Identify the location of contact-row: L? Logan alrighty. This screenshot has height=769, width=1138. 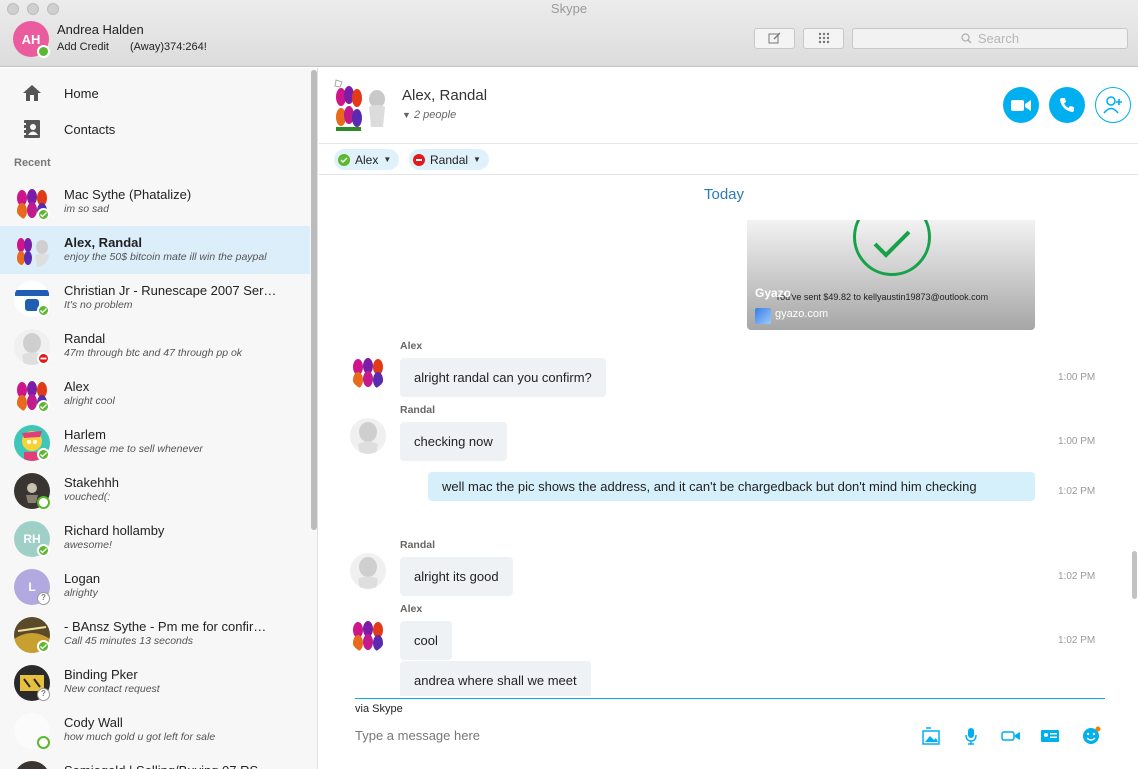
(155, 586).